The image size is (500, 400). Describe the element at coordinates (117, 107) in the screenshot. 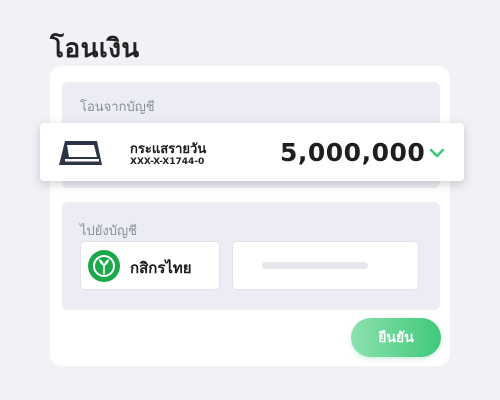

I see `from-account-label: โอนจากบัญชี` at that location.